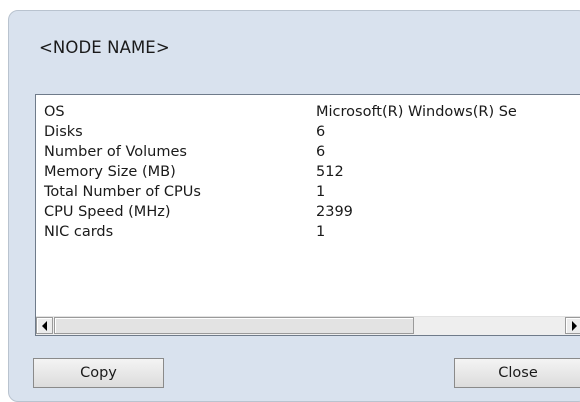  I want to click on list-item: CPU Speed (MHz) 2399, so click(308, 214).